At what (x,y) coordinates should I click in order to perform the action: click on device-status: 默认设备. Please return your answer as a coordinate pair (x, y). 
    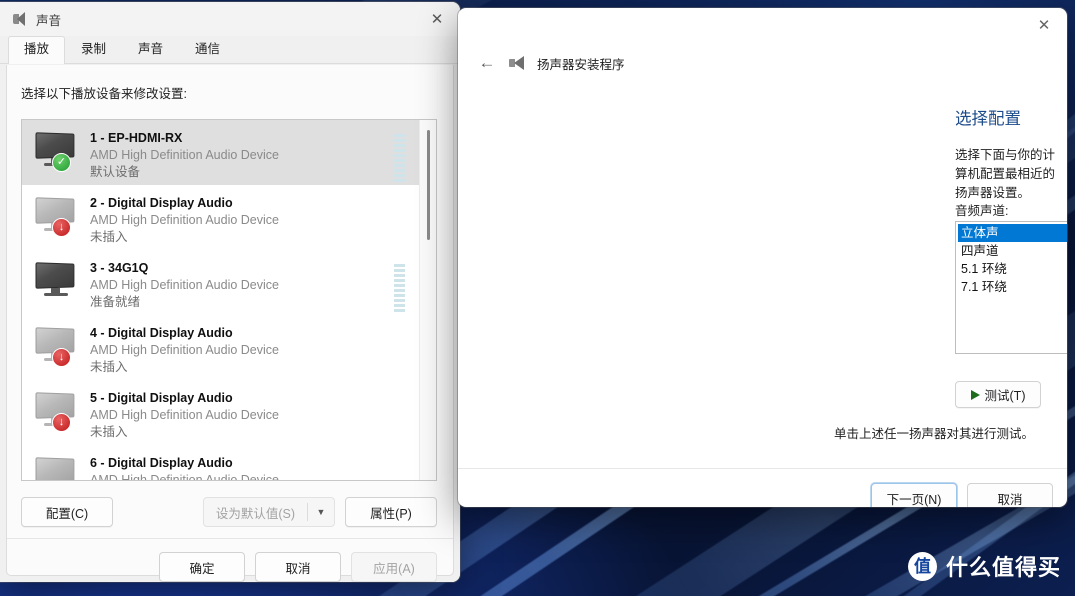
    Looking at the image, I should click on (115, 172).